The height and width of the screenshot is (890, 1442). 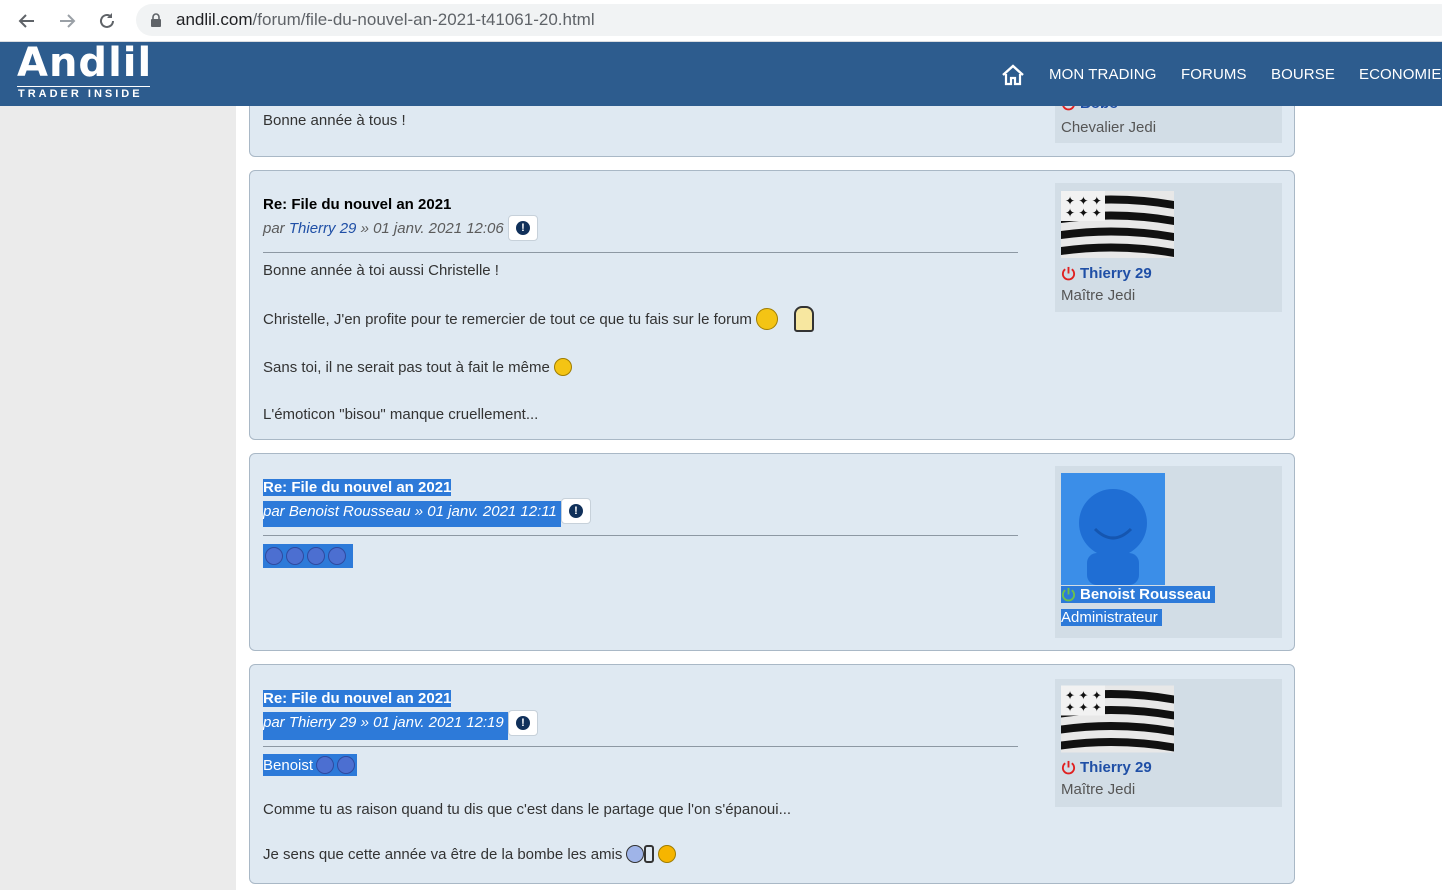 I want to click on profile-name: Benoist Rousseau, so click(x=1138, y=594).